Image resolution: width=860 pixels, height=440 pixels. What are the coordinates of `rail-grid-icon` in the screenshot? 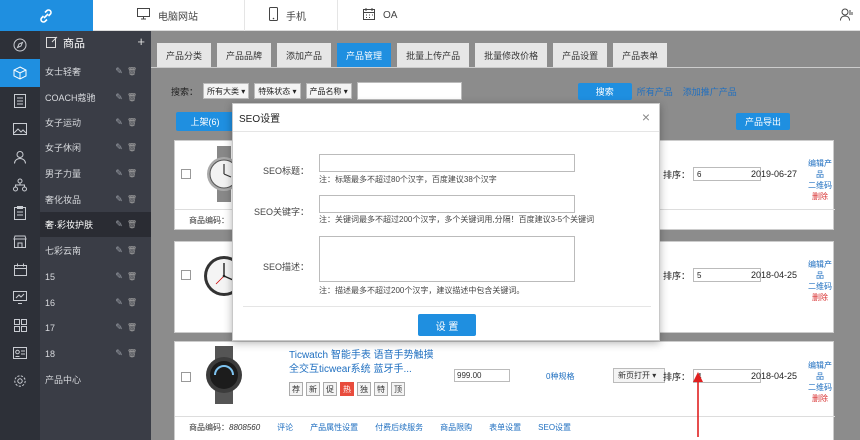 It's located at (20, 325).